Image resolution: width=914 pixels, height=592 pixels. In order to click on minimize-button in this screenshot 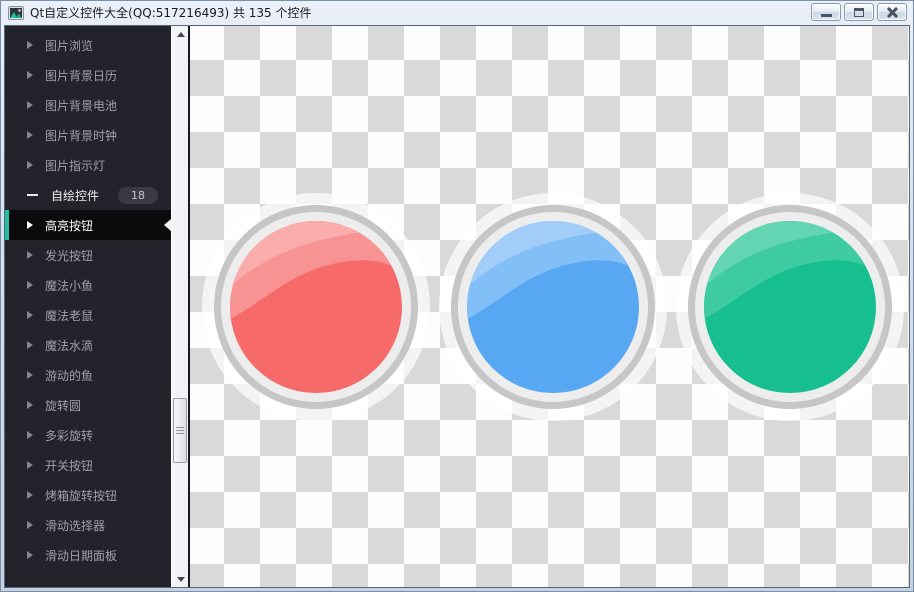, I will do `click(826, 12)`.